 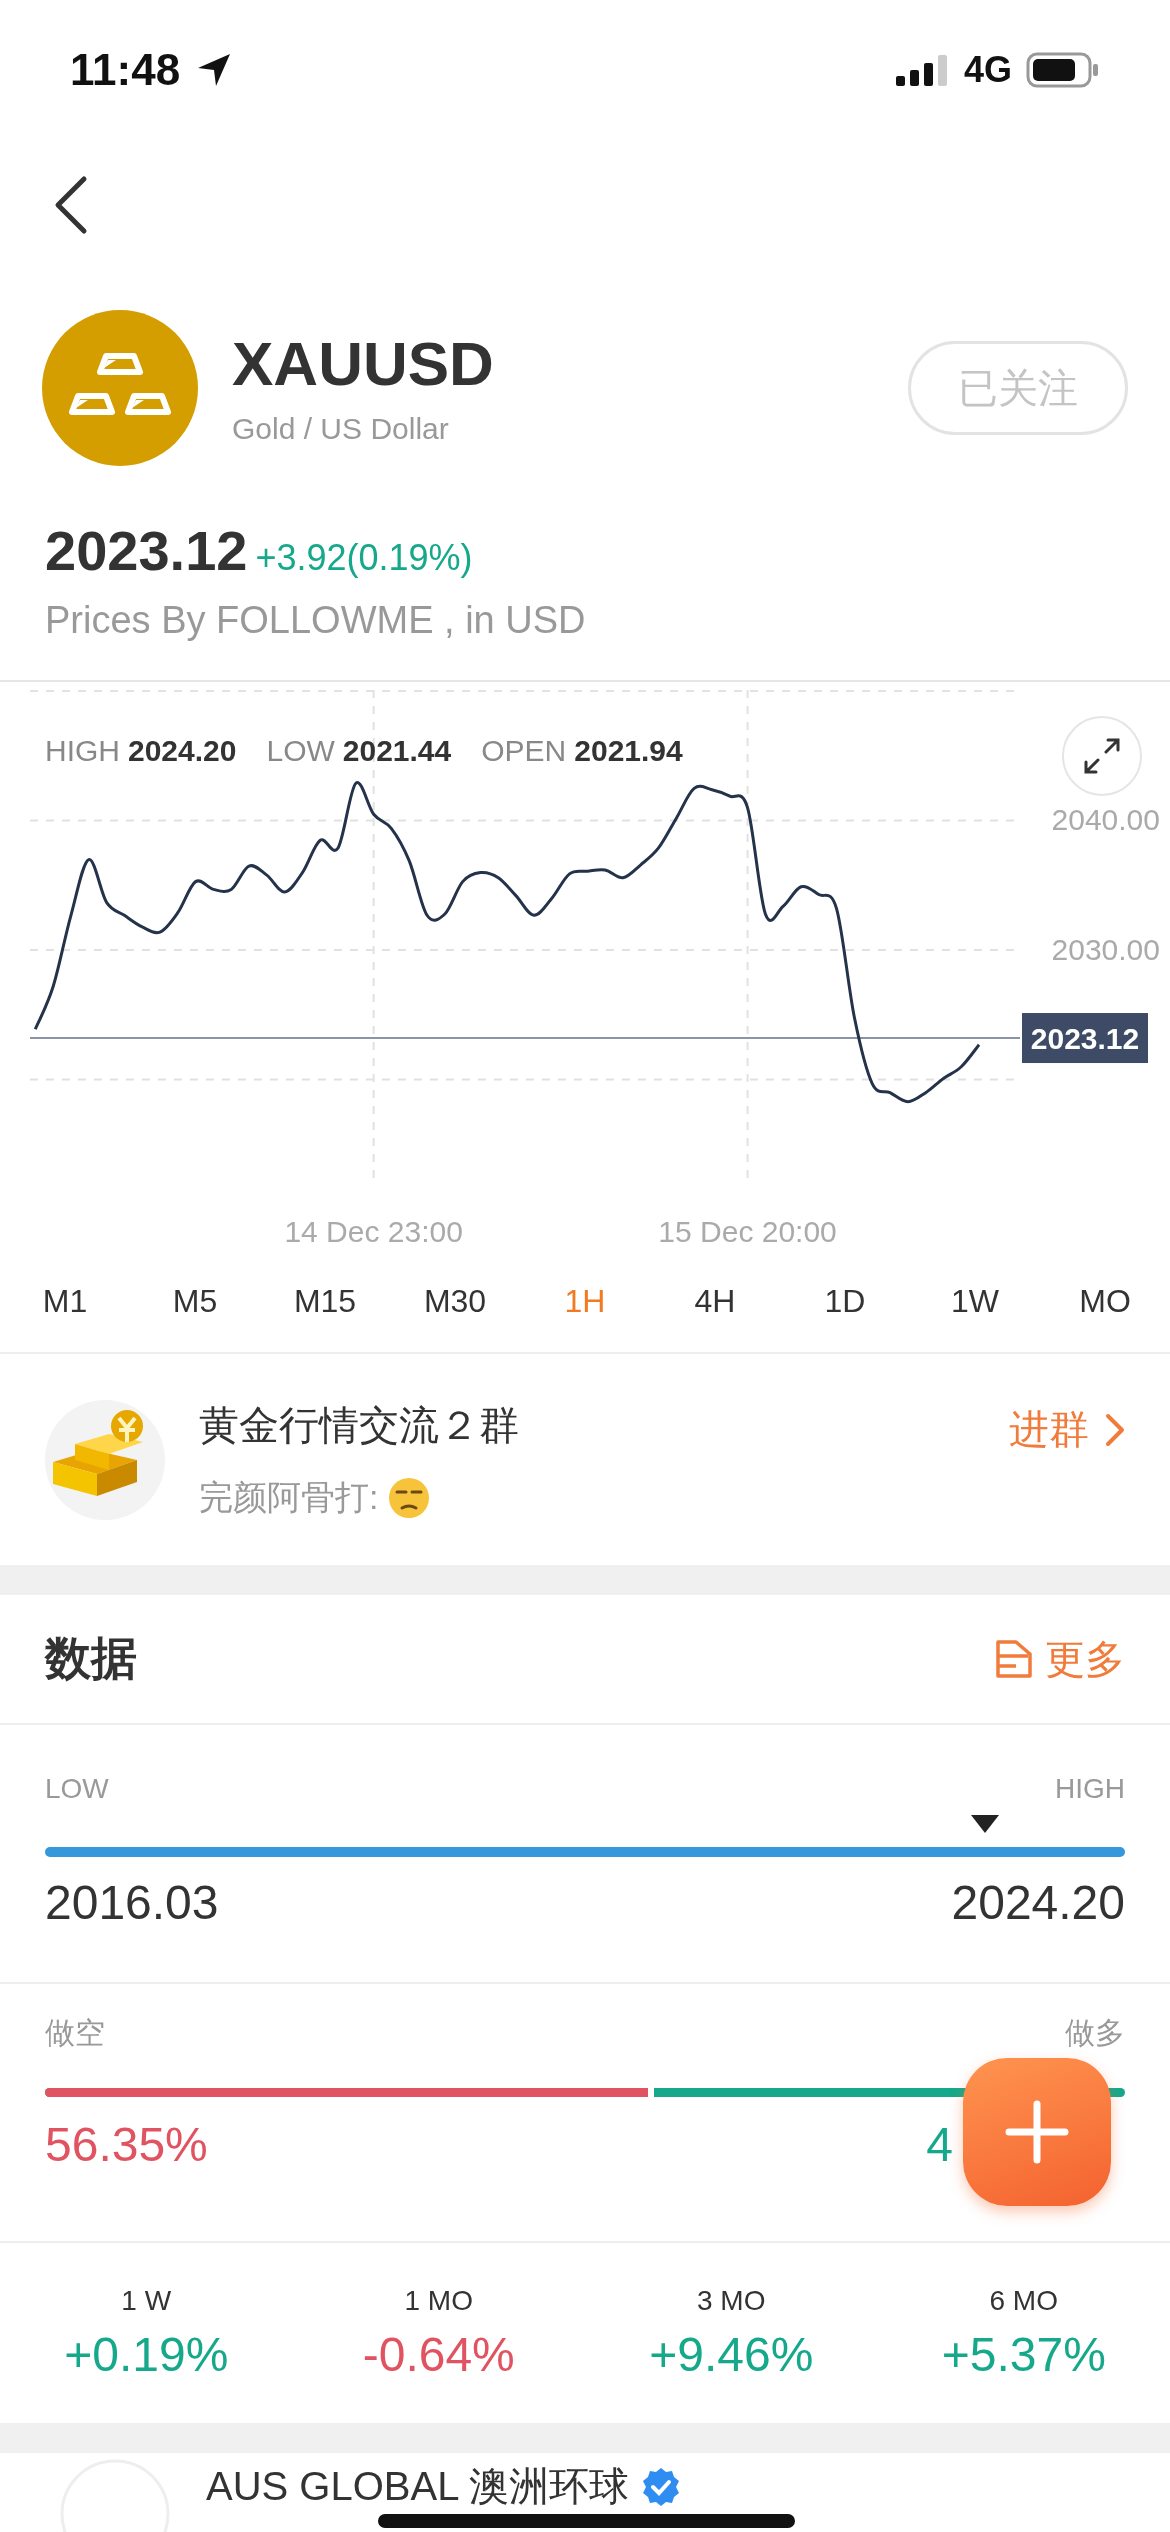 What do you see at coordinates (1102, 756) in the screenshot?
I see `expand-icon` at bounding box center [1102, 756].